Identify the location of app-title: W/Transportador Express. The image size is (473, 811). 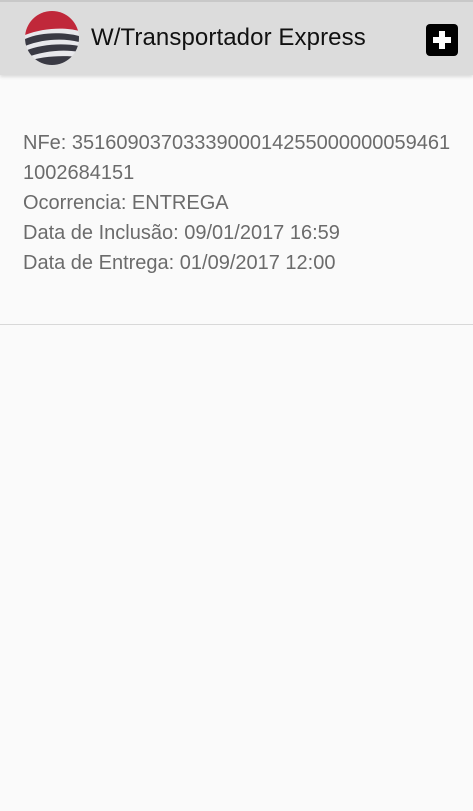
(228, 37).